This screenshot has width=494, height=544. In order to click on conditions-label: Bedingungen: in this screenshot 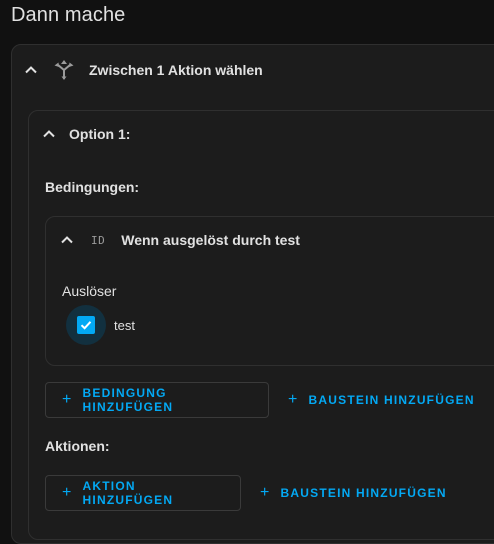, I will do `click(92, 187)`.